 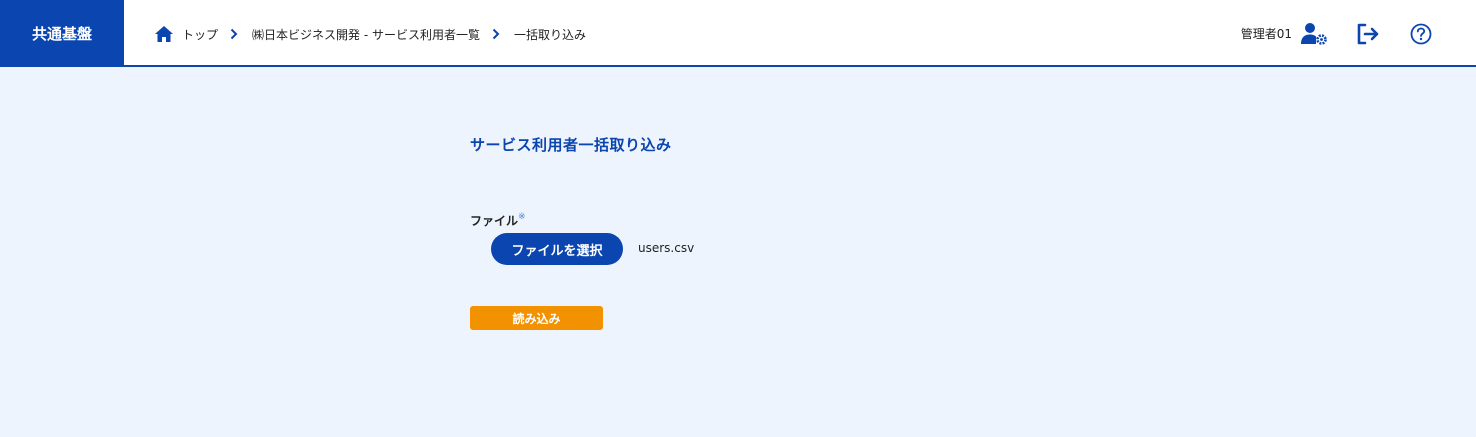 I want to click on breadcrumb-item-user-list: ㈱日本ビジネス開発 - サービス利用者一覧, so click(x=366, y=34).